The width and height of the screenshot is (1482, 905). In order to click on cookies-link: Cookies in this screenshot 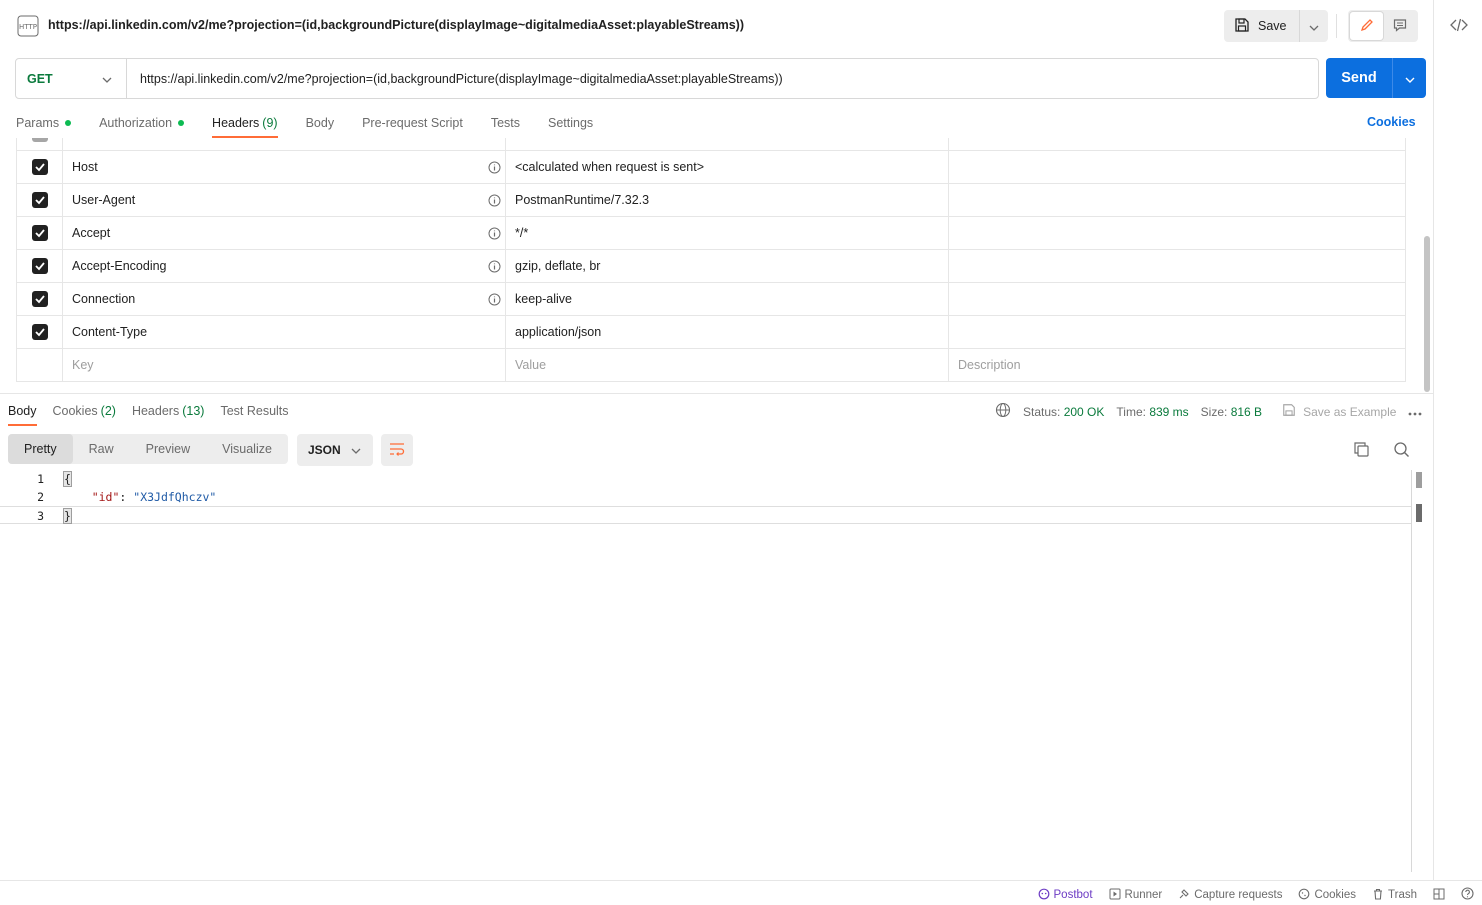, I will do `click(1391, 122)`.